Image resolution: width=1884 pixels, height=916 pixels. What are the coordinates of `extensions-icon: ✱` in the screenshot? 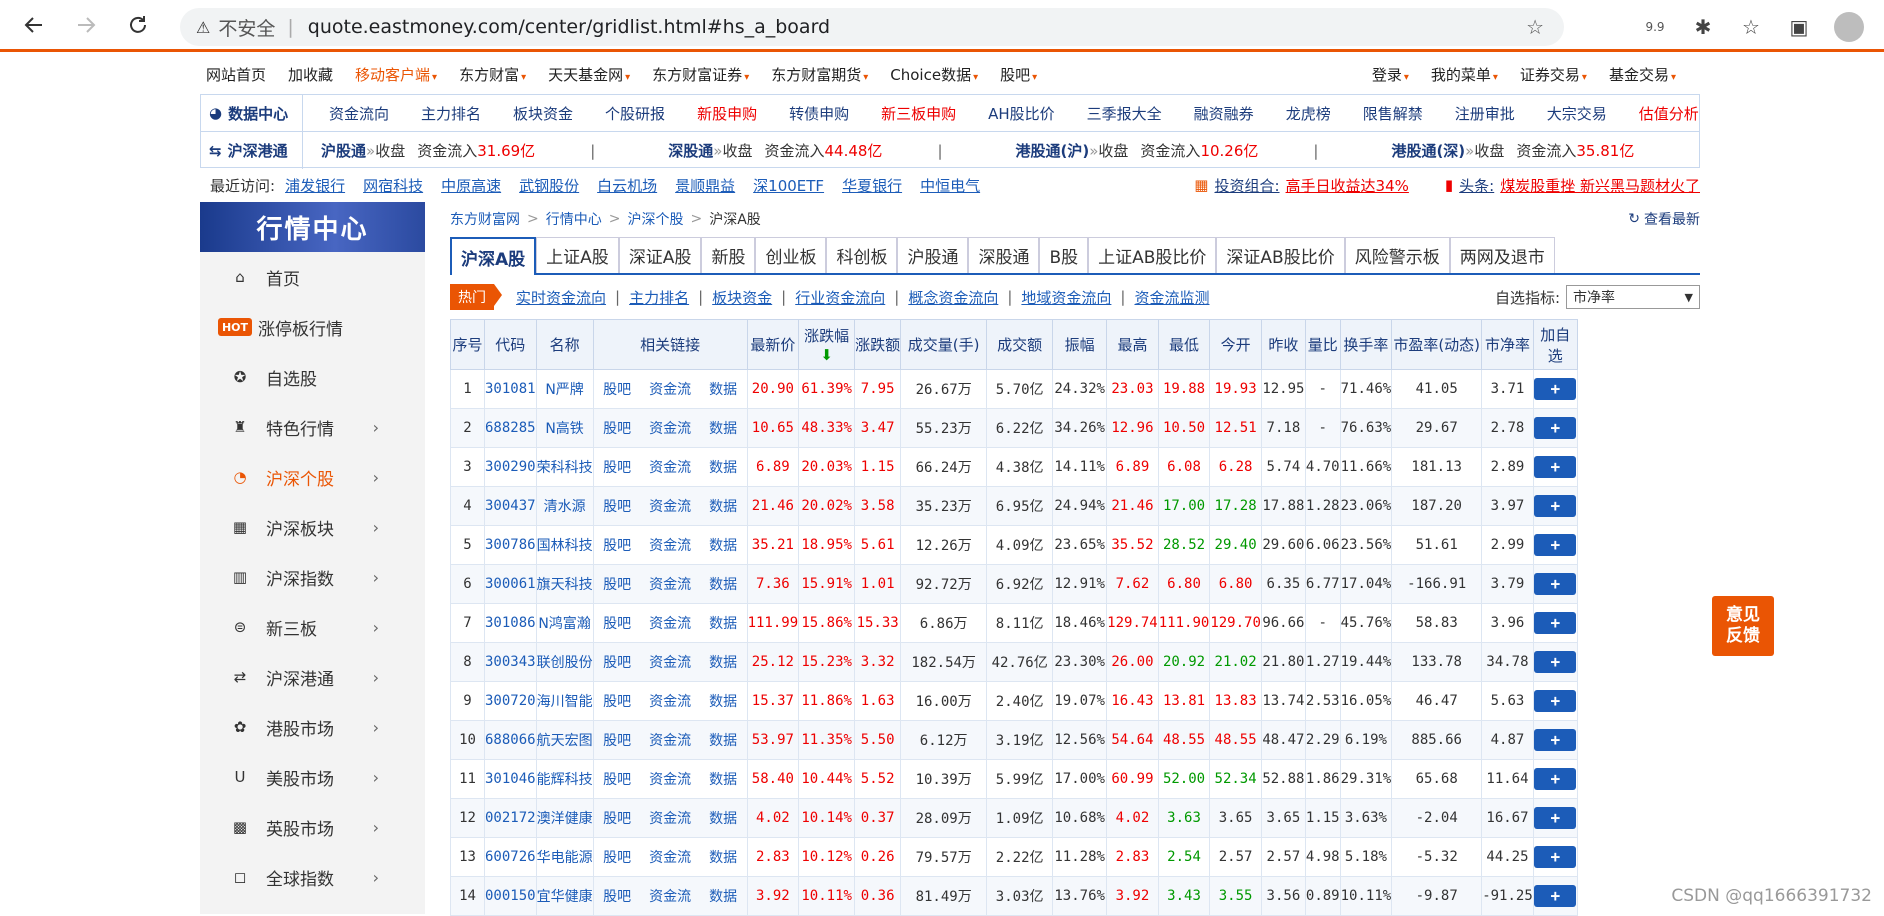 It's located at (1703, 27).